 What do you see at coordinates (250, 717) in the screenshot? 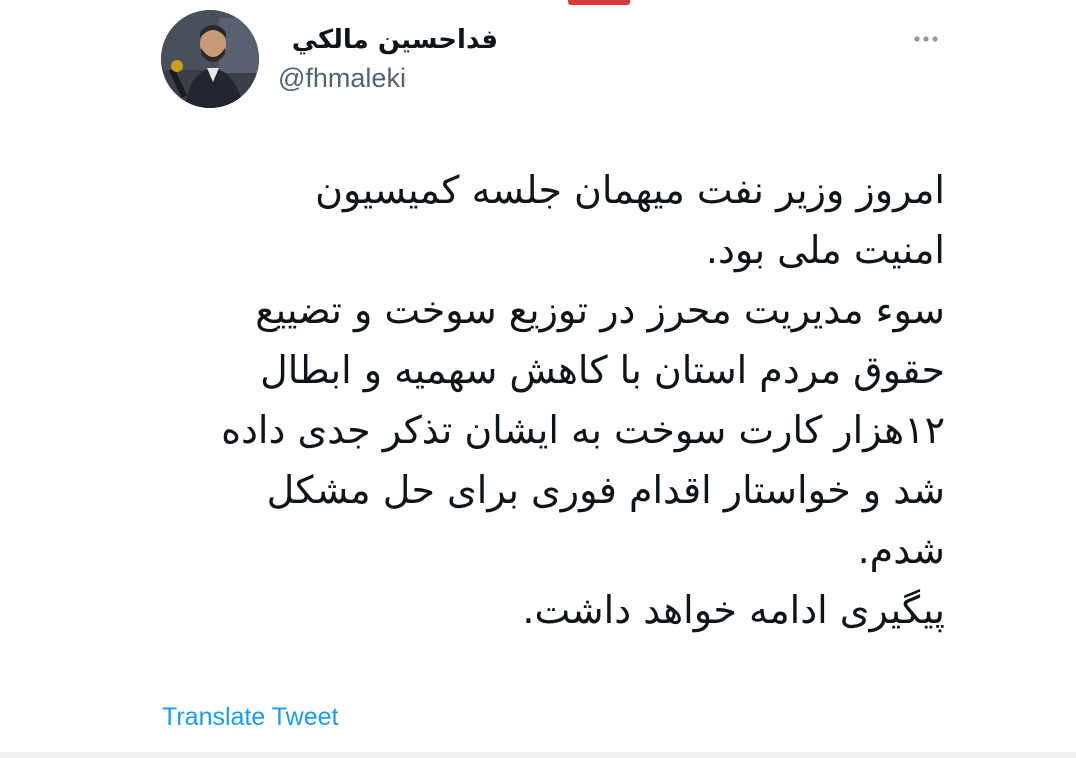
I see `translate-tweet-link: Translate Tweet` at bounding box center [250, 717].